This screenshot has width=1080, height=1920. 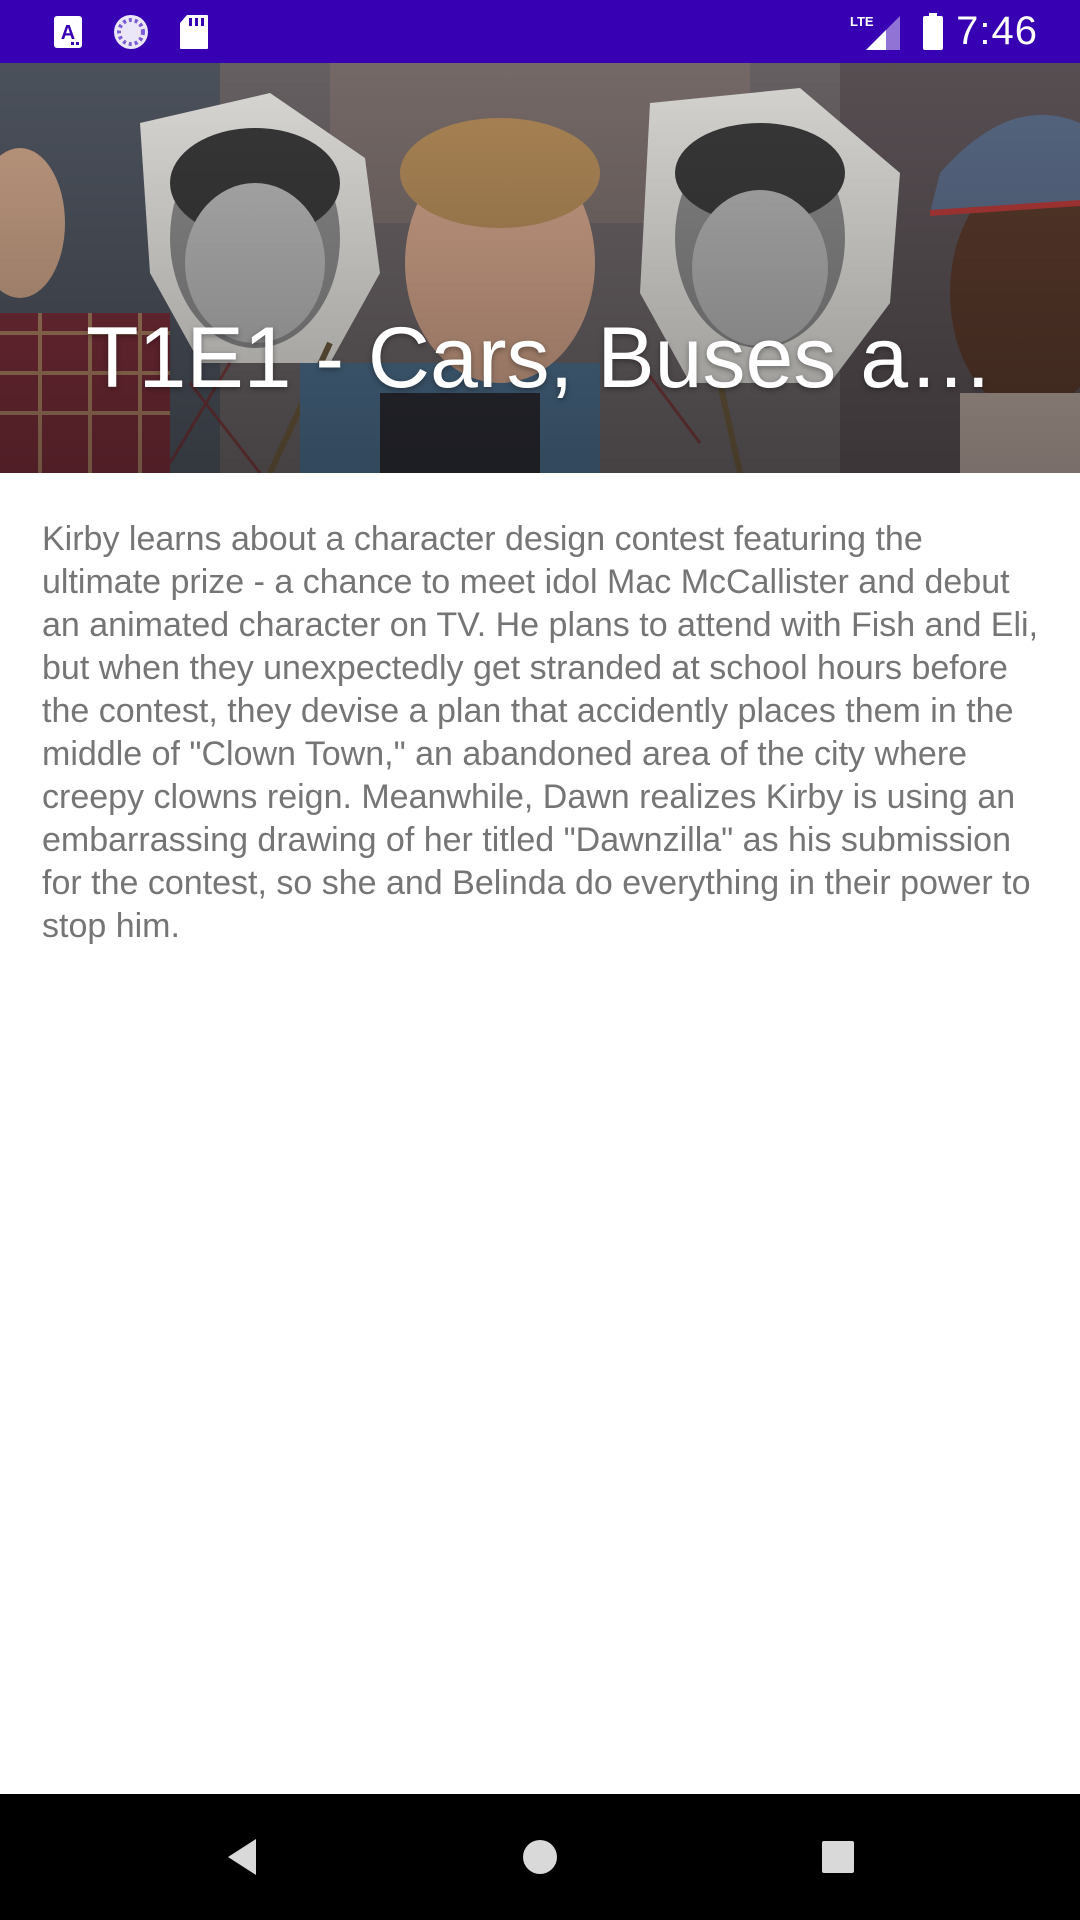 What do you see at coordinates (838, 1857) in the screenshot?
I see `recents-icon` at bounding box center [838, 1857].